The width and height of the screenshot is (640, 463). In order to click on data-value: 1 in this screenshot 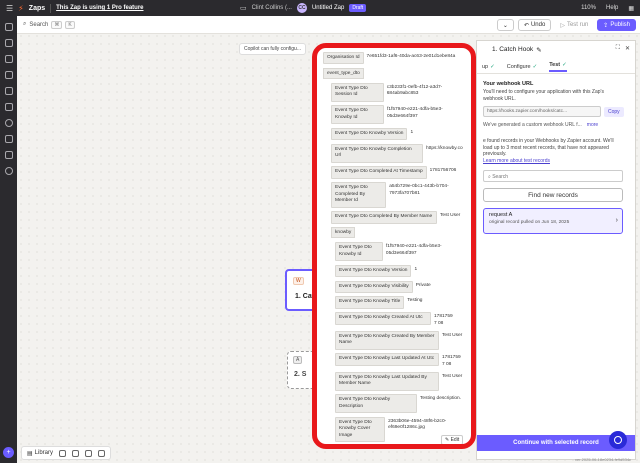, I will do `click(412, 132)`.